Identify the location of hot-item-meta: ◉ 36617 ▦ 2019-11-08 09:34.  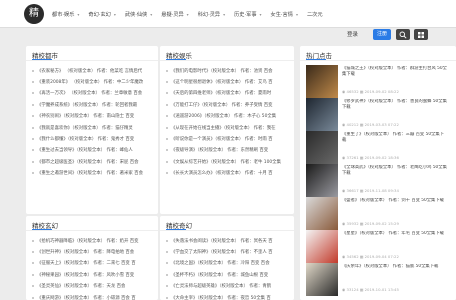
(370, 190).